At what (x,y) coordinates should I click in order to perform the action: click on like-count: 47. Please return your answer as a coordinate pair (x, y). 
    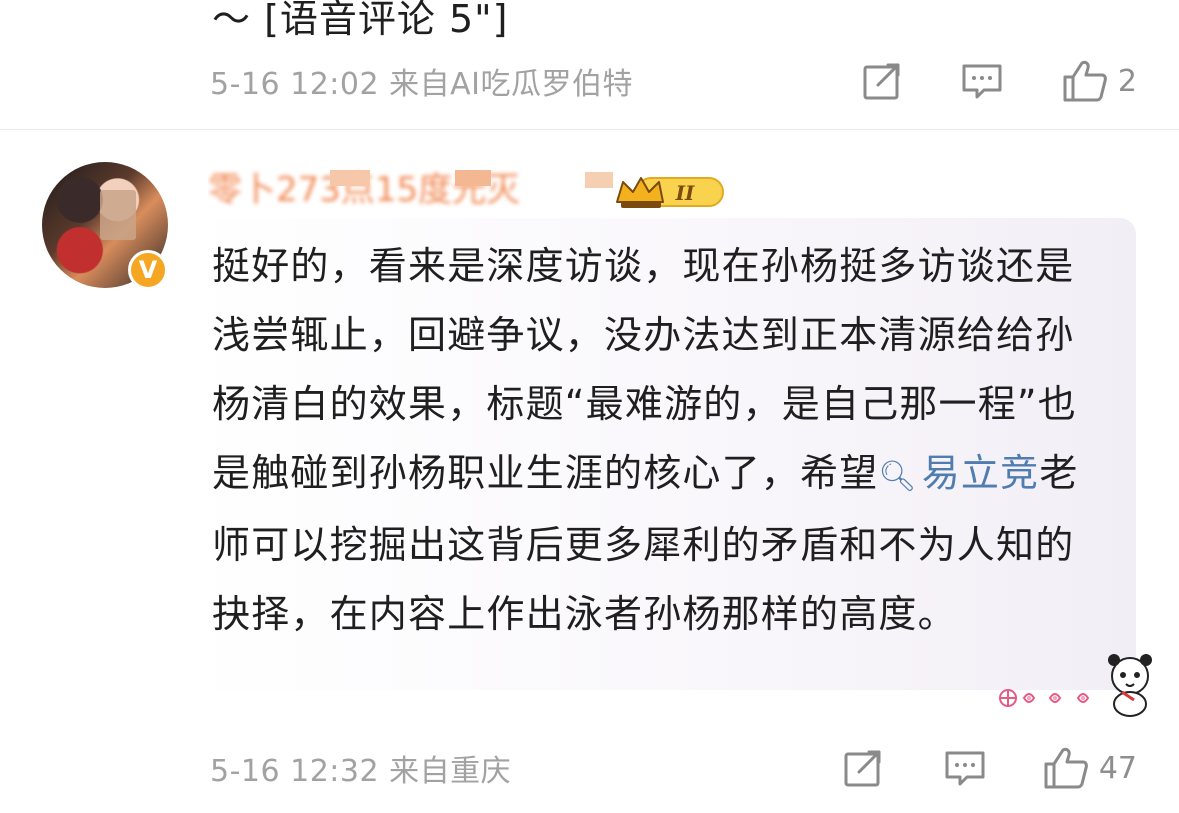
    Looking at the image, I should click on (1117, 768).